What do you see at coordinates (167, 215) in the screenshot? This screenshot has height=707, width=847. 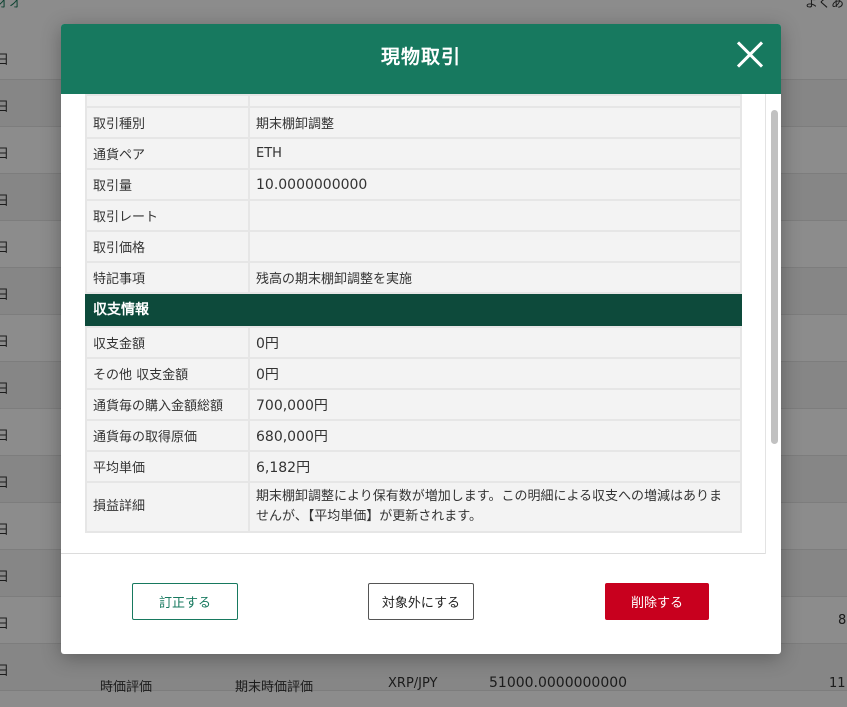 I see `row-label: 取引レート` at bounding box center [167, 215].